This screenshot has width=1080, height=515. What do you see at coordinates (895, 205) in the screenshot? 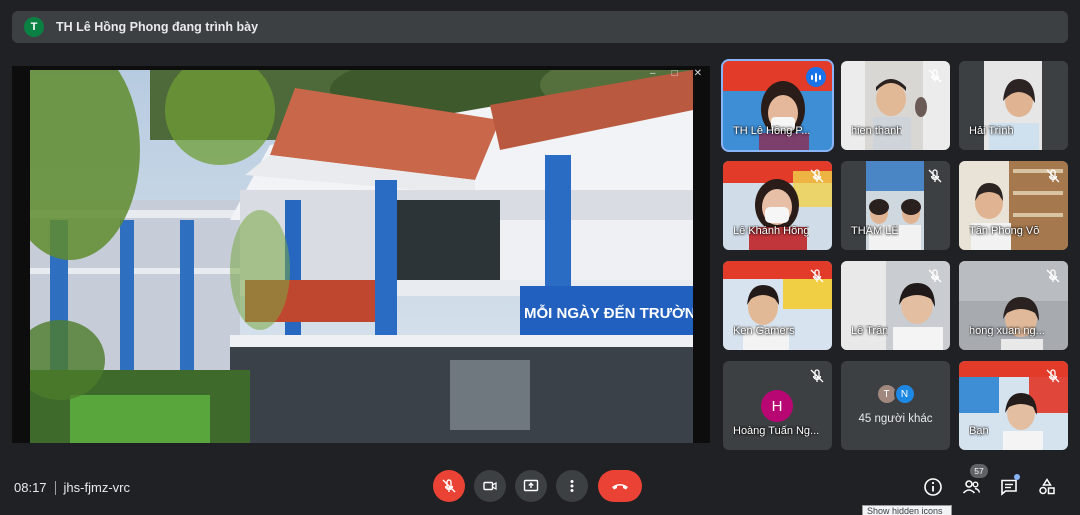
I see `participant-tile: THẢM LÊ` at bounding box center [895, 205].